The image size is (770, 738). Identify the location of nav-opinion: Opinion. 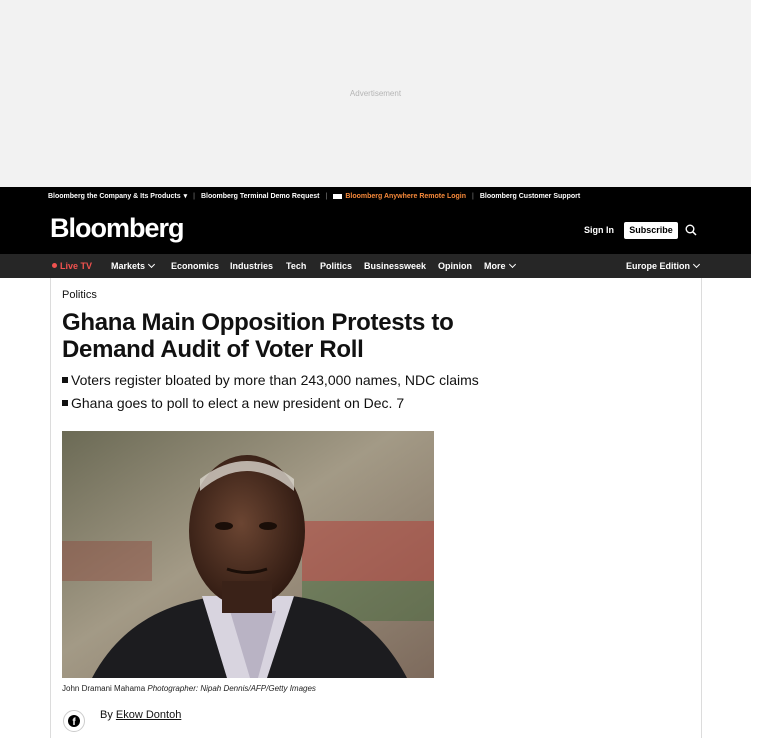
(455, 266).